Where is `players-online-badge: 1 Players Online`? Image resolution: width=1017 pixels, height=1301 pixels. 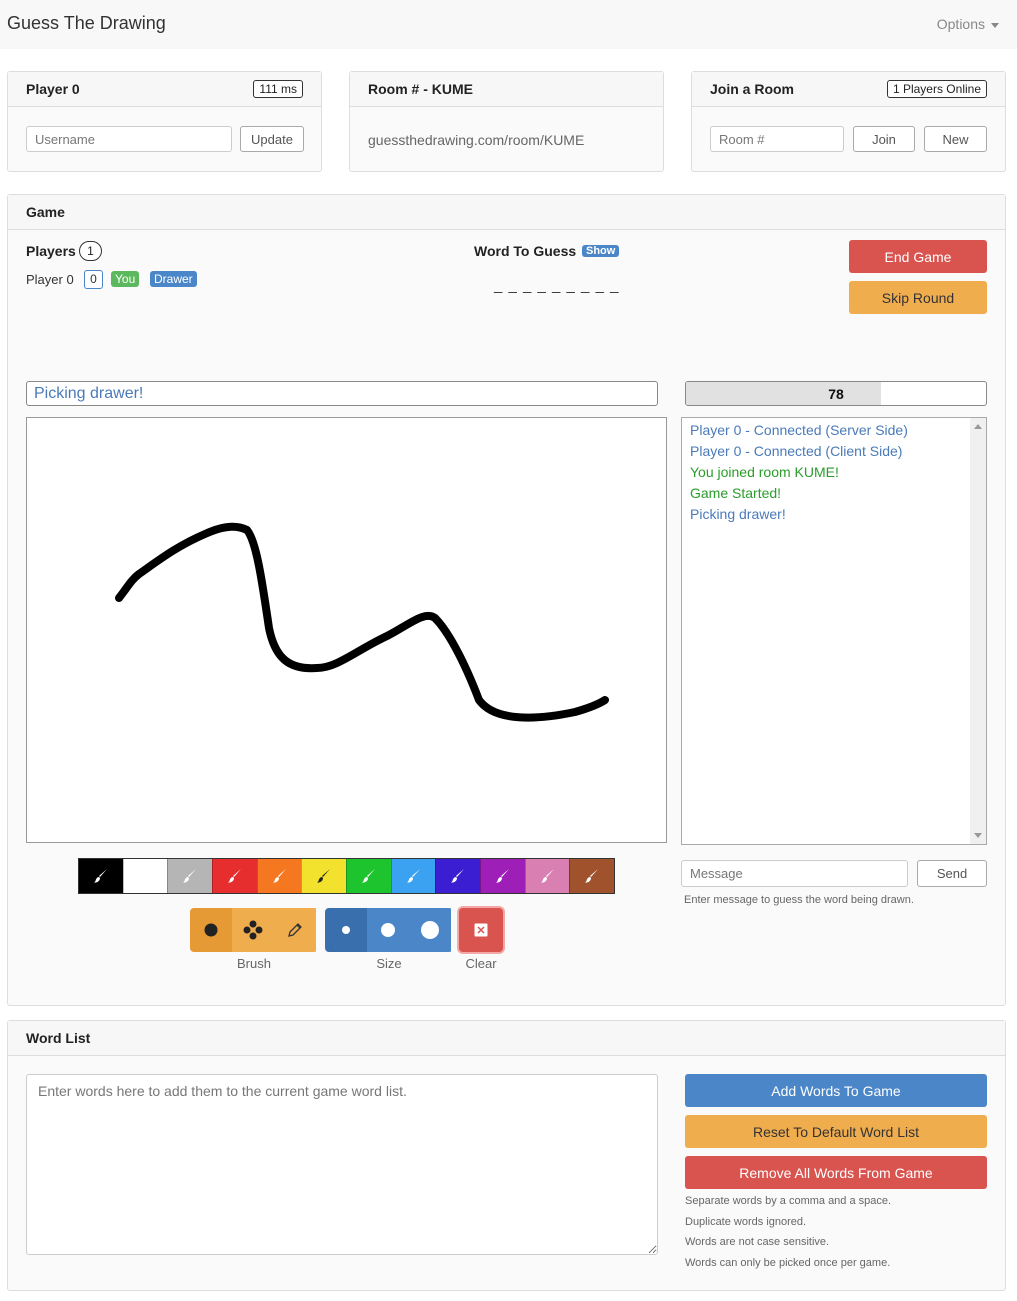
players-online-badge: 1 Players Online is located at coordinates (936, 89).